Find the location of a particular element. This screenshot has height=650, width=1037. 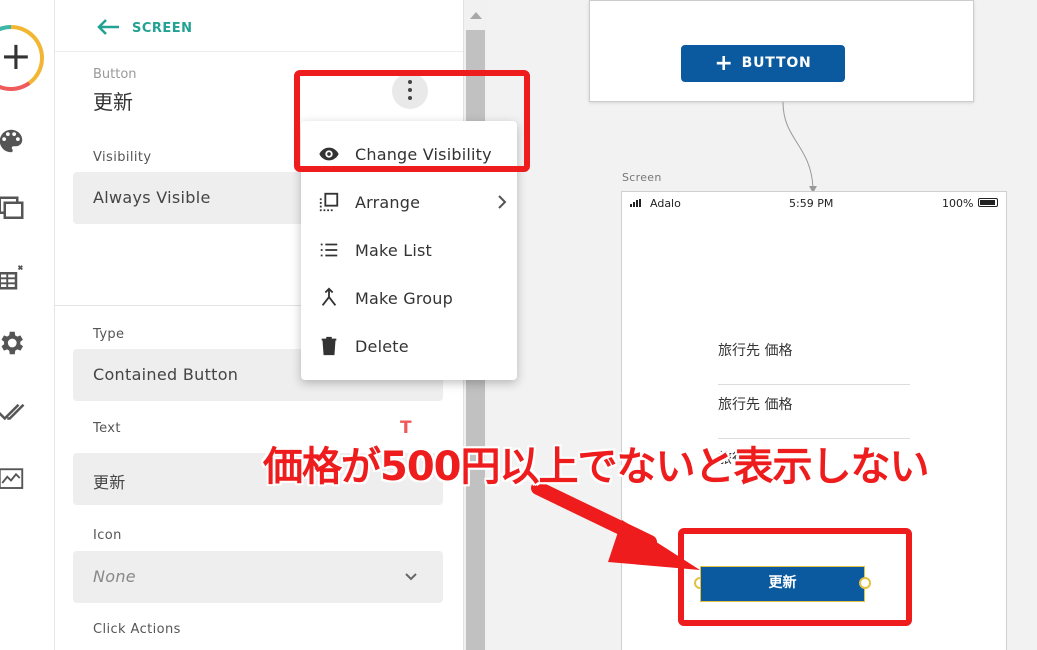

component-name: 更新 is located at coordinates (113, 100).